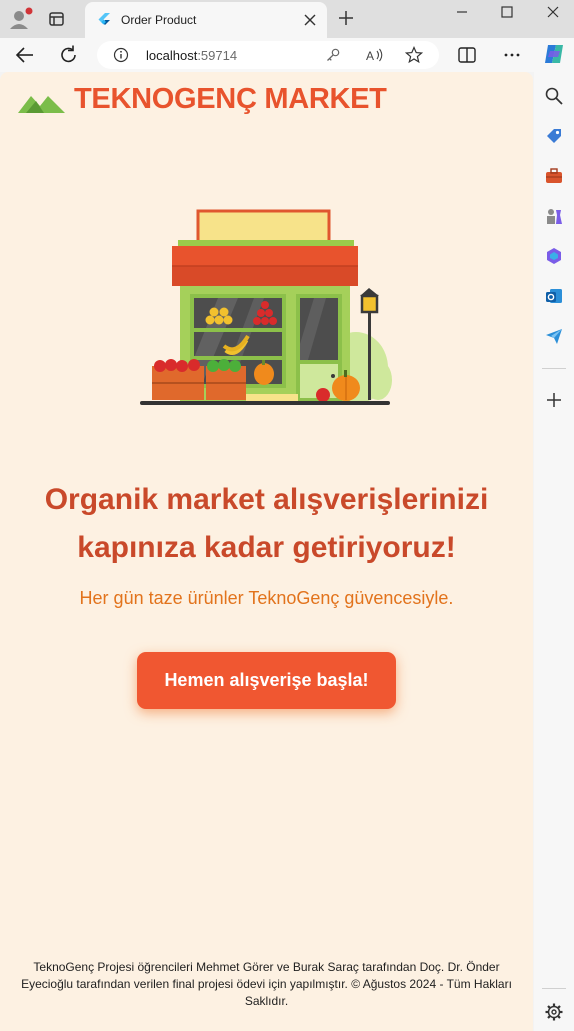 Image resolution: width=574 pixels, height=1031 pixels. What do you see at coordinates (375, 55) in the screenshot?
I see `read-aloud-icon: A` at bounding box center [375, 55].